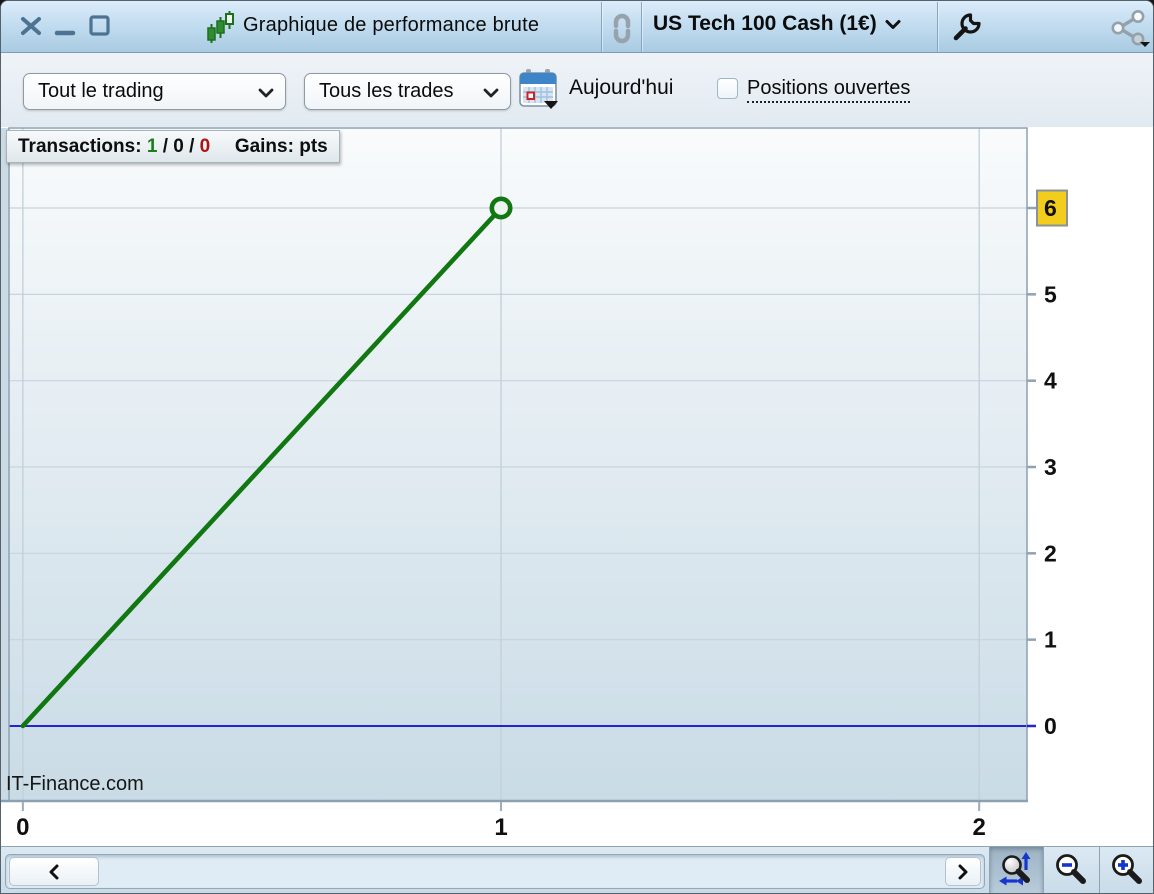  I want to click on zoom-fit-button, so click(1016, 870).